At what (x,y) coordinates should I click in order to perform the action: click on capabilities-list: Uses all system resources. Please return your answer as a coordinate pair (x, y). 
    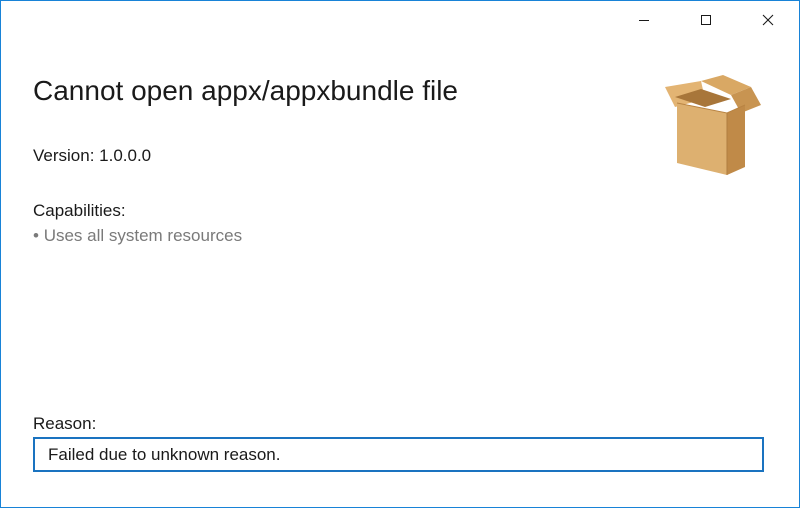
    Looking at the image, I should click on (137, 236).